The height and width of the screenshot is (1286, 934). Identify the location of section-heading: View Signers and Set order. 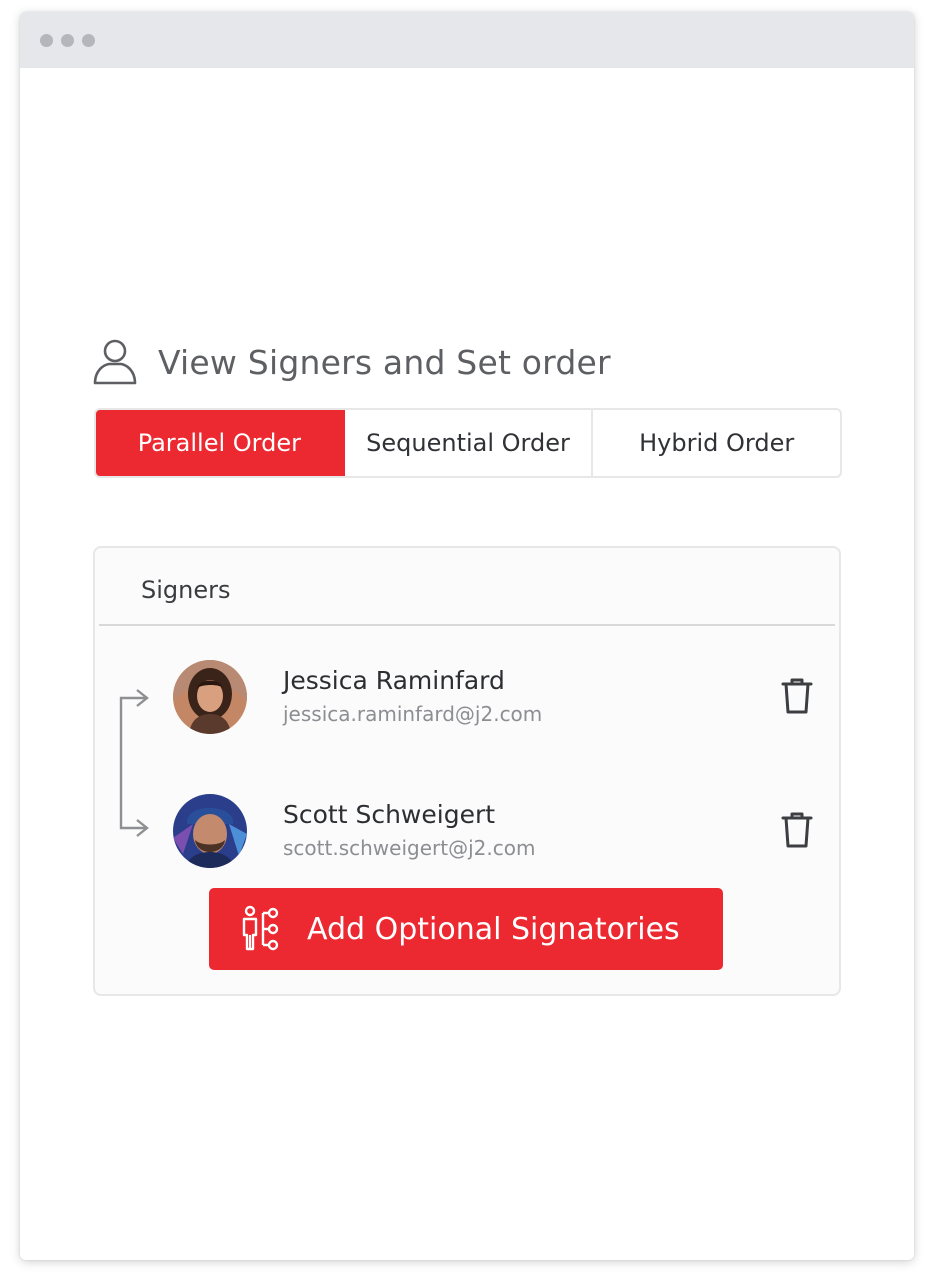
(351, 362).